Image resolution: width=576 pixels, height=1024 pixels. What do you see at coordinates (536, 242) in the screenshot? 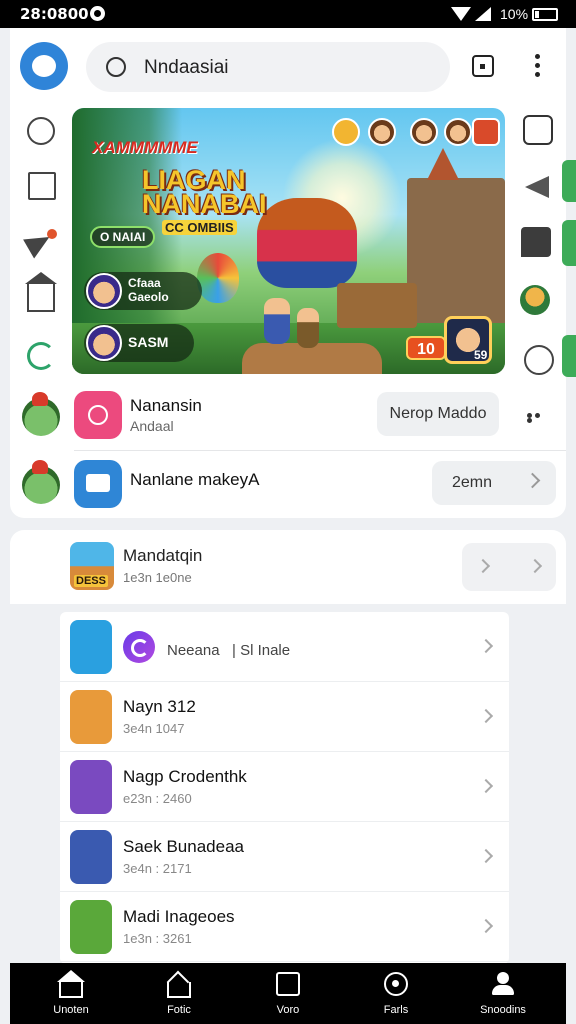
I see `chat-icon` at bounding box center [536, 242].